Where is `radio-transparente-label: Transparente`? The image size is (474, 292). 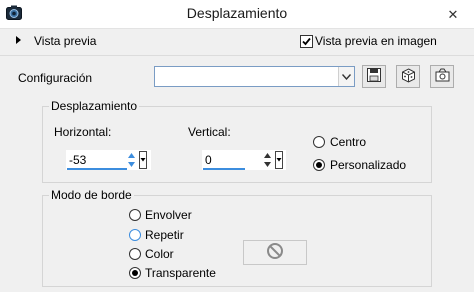 radio-transparente-label: Transparente is located at coordinates (180, 273).